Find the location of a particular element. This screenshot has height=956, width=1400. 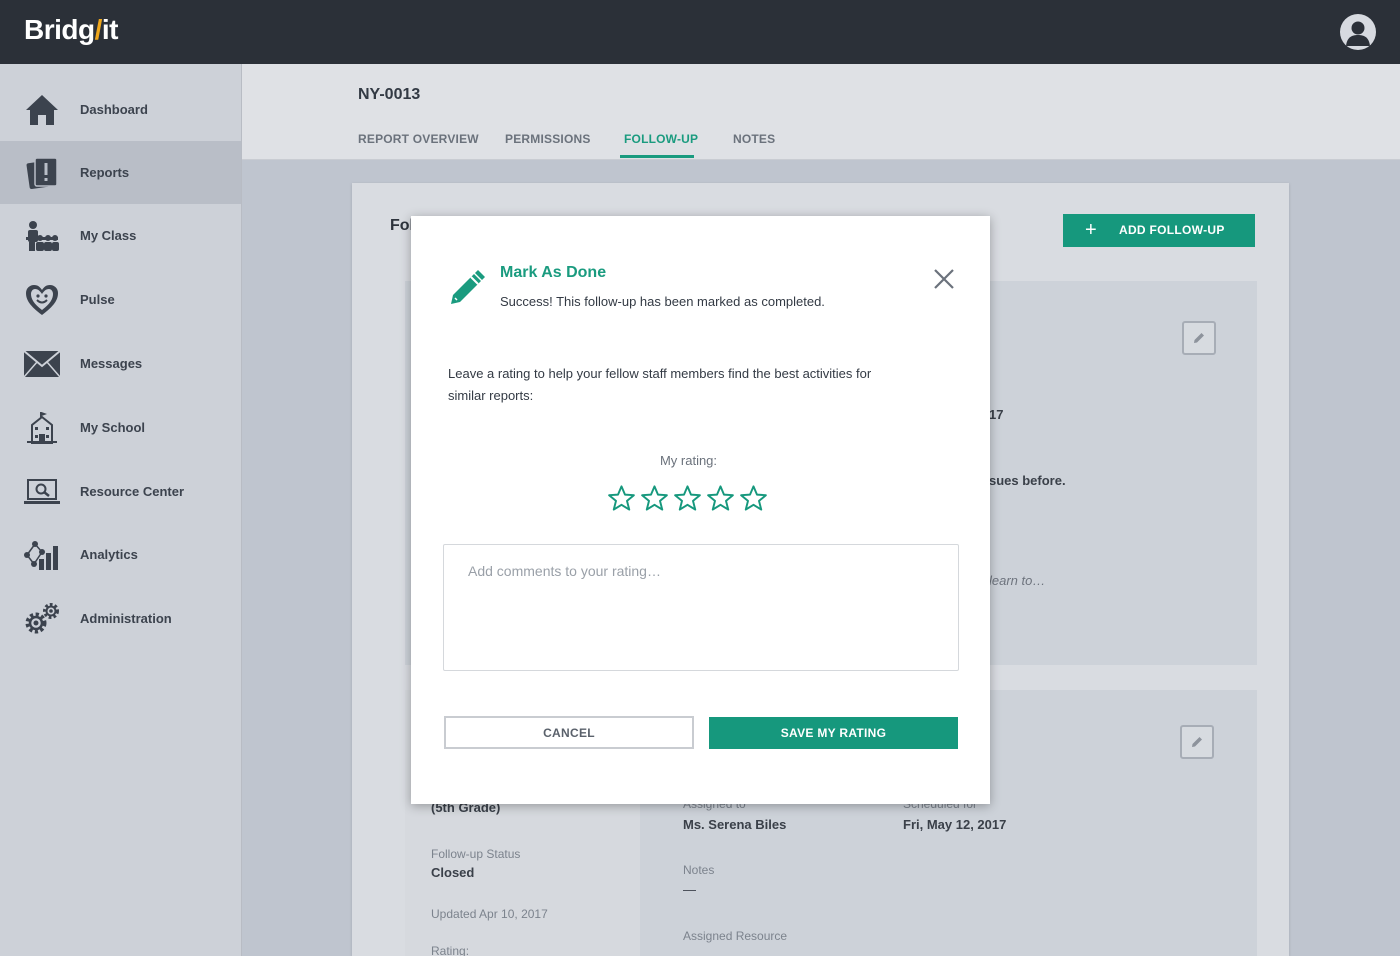

sidebar-item-messages: Messages is located at coordinates (120, 363).